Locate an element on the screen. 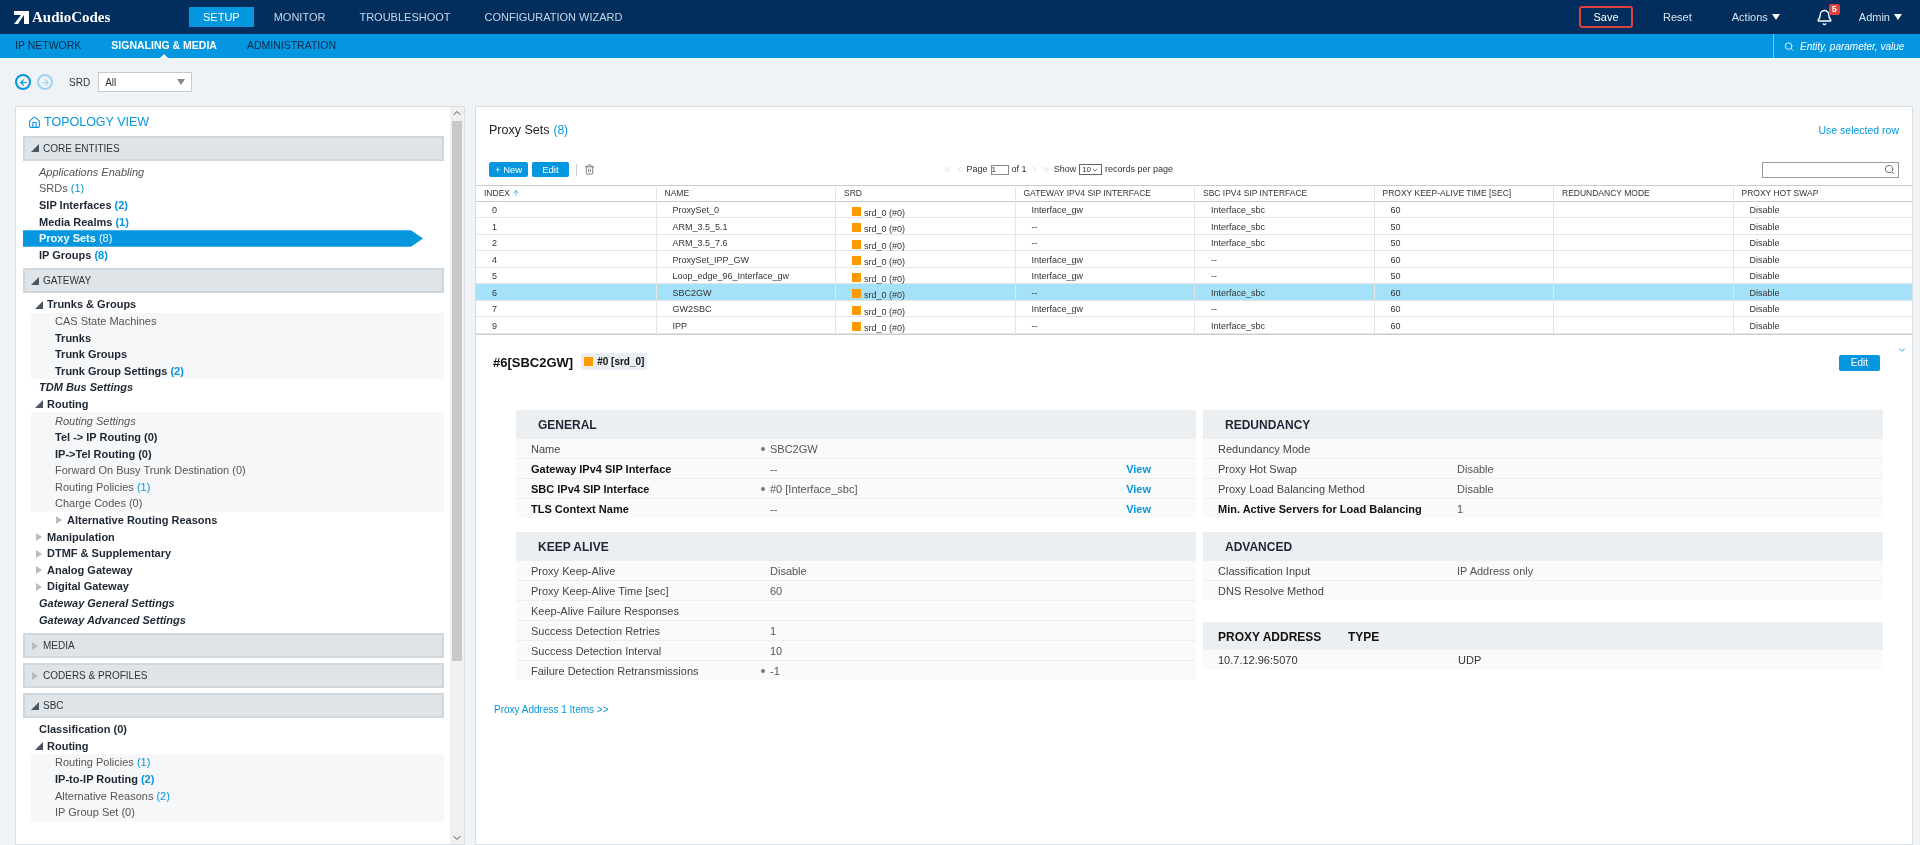 Image resolution: width=1920 pixels, height=845 pixels. tree-item: SIP Interfaces (2) is located at coordinates (83, 205).